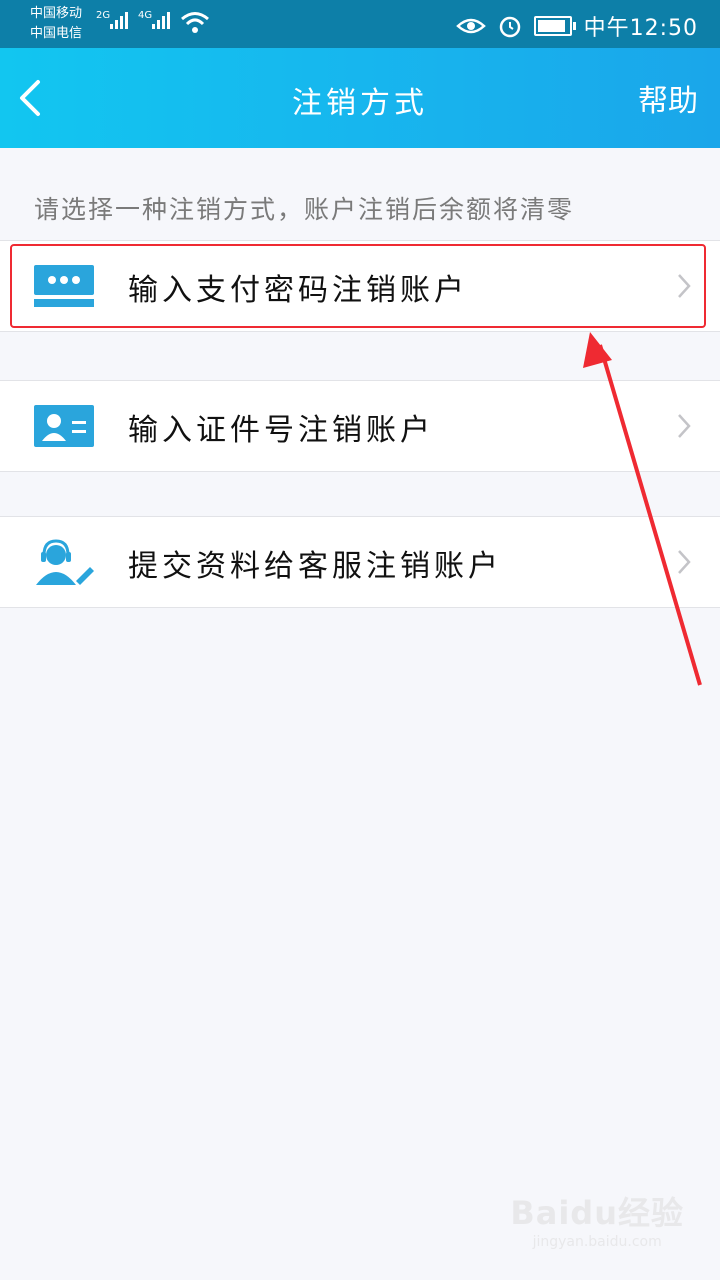  What do you see at coordinates (554, 26) in the screenshot?
I see `battery-icon` at bounding box center [554, 26].